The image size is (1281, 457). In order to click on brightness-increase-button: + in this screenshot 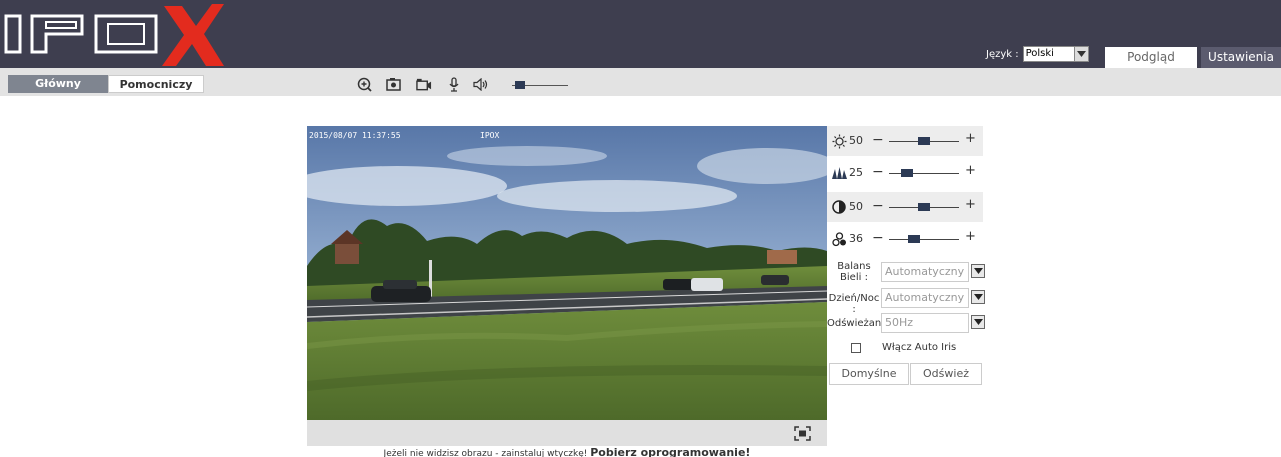, I will do `click(970, 138)`.